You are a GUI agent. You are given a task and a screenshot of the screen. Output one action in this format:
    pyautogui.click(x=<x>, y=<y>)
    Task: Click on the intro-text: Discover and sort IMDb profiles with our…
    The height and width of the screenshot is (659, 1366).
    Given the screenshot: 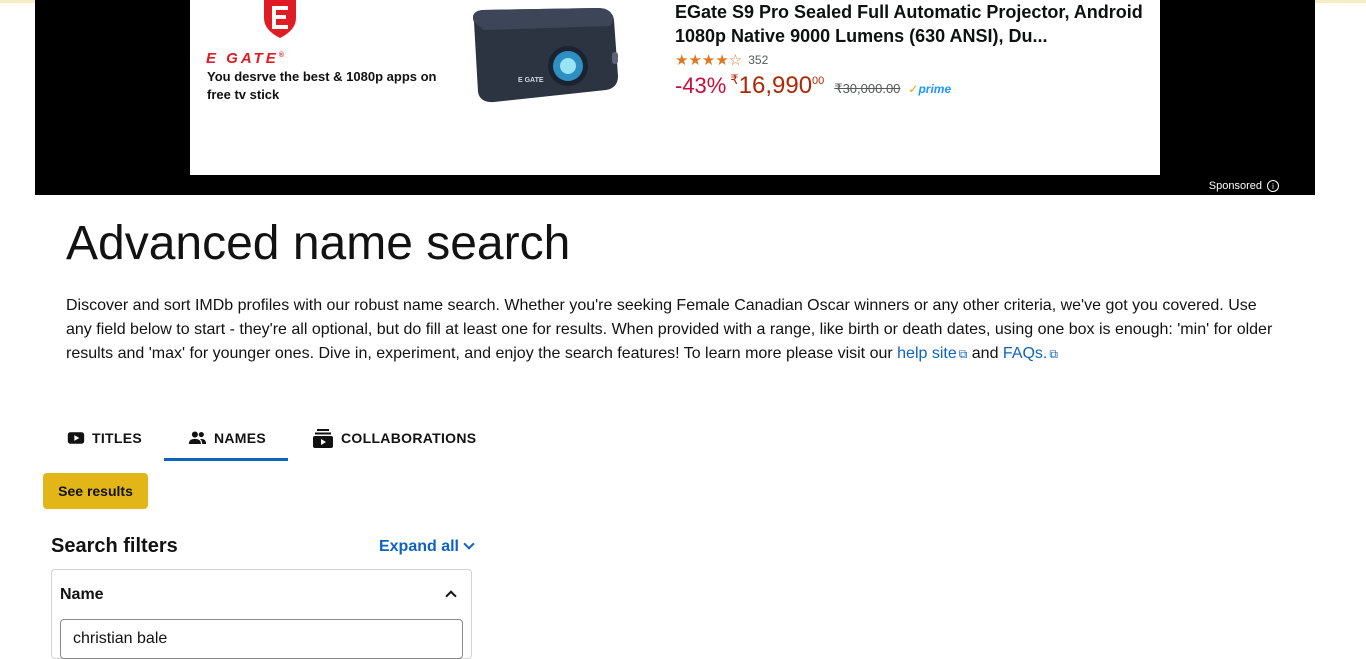 What is the action you would take?
    pyautogui.click(x=676, y=330)
    